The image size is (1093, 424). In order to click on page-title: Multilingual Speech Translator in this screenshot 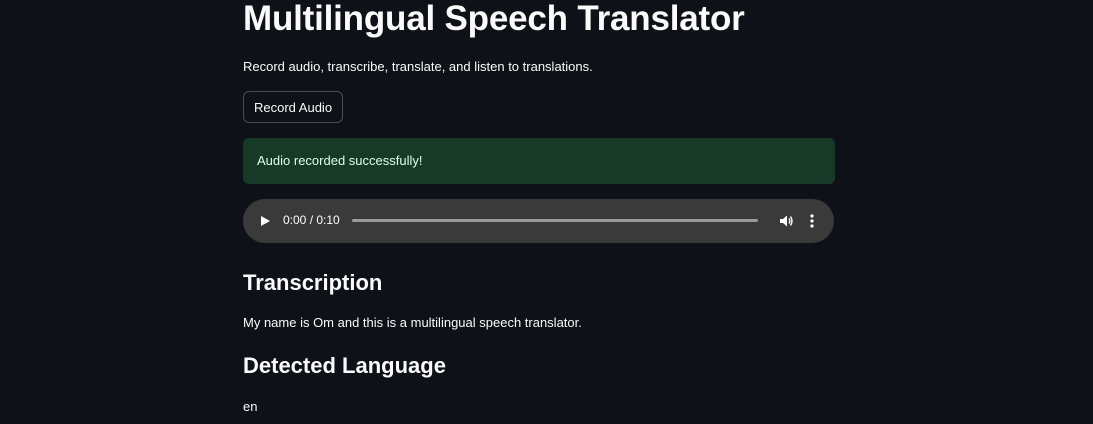, I will do `click(494, 19)`.